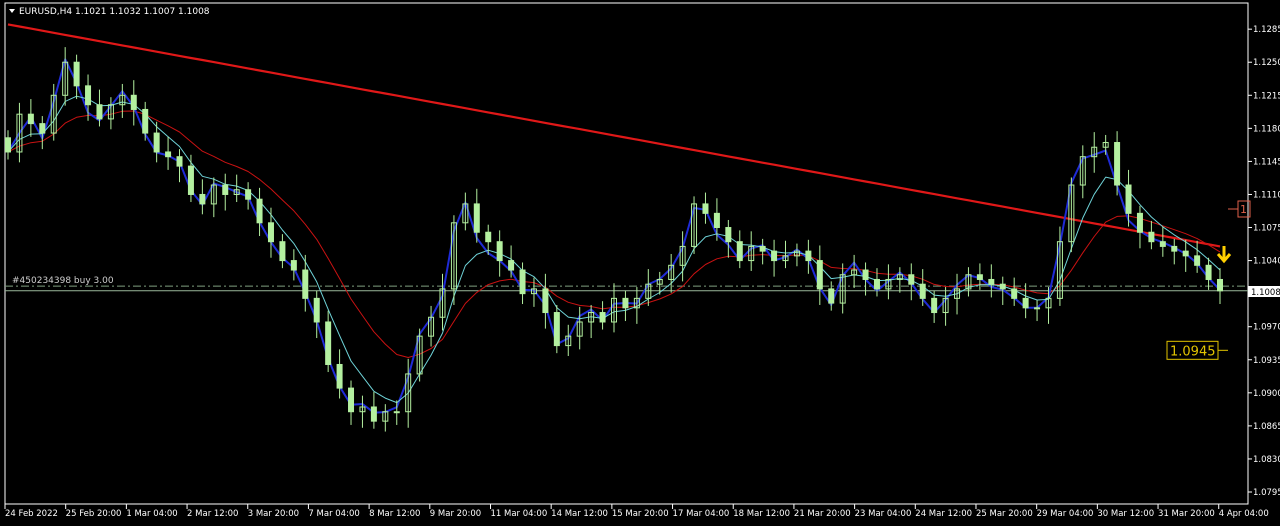  Describe the element at coordinates (1266, 162) in the screenshot. I see `y-tick-label: 1.1145` at that location.